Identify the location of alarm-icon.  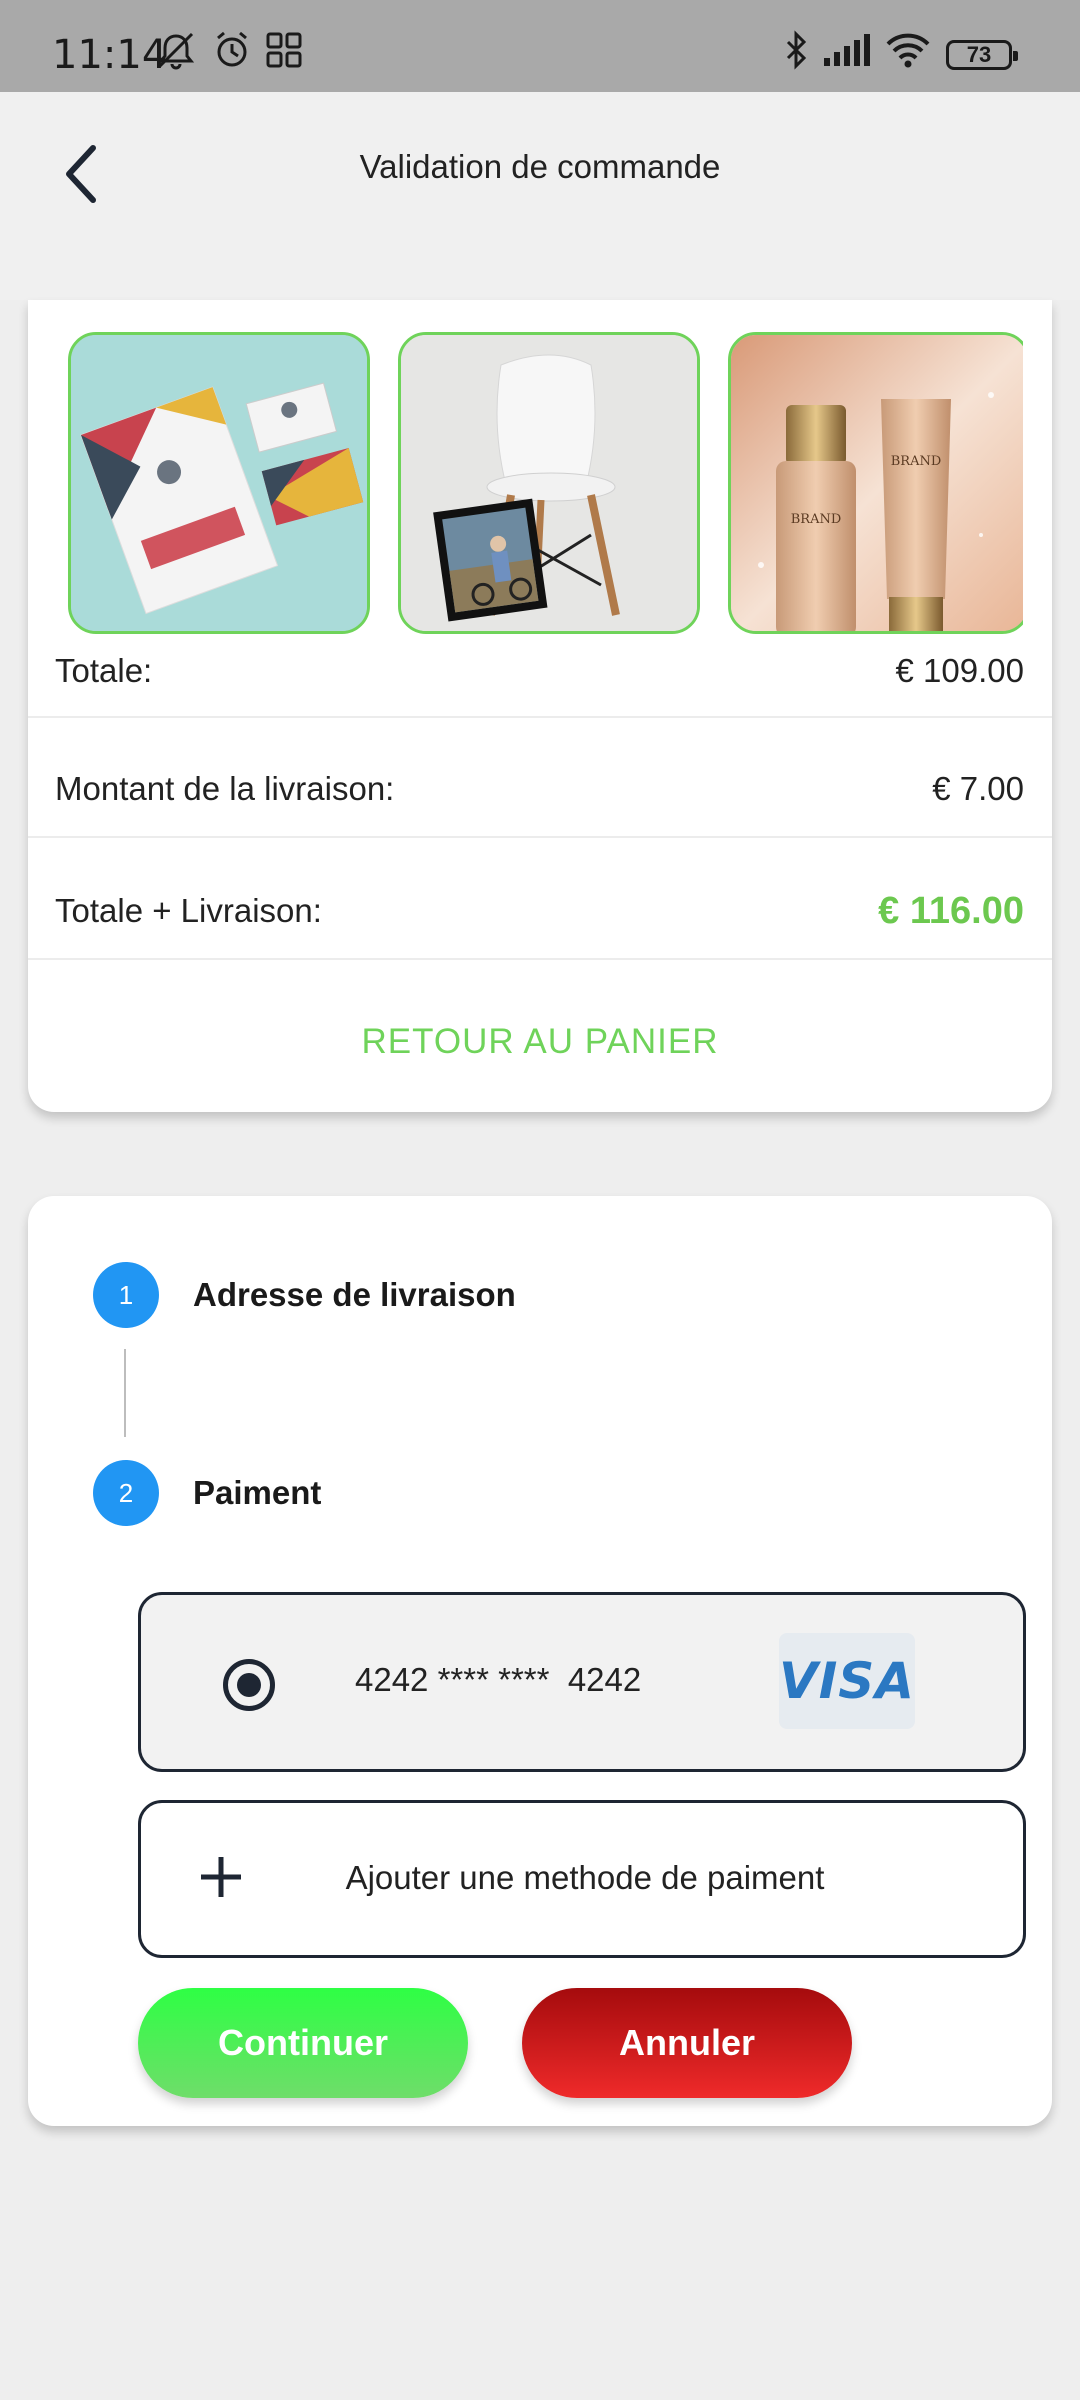
(232, 49).